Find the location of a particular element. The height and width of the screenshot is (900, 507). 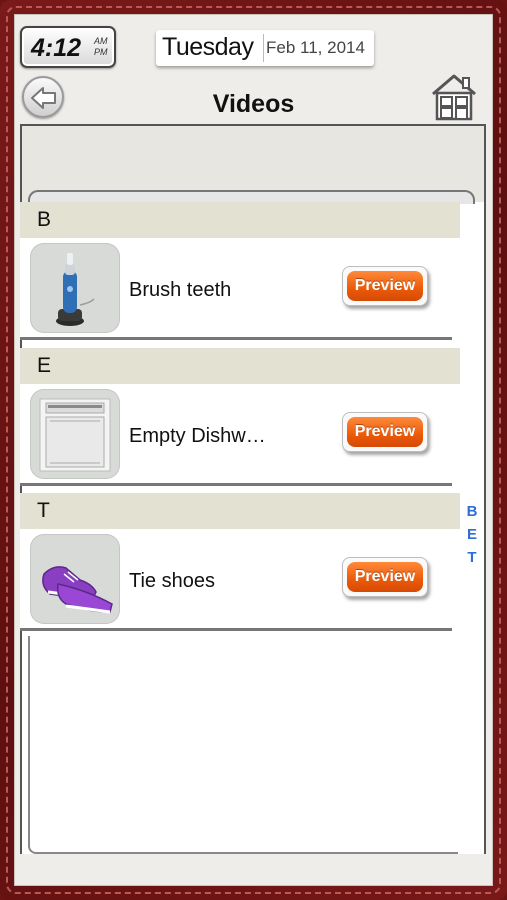

clock-ampm: AM PM is located at coordinates (105, 47).